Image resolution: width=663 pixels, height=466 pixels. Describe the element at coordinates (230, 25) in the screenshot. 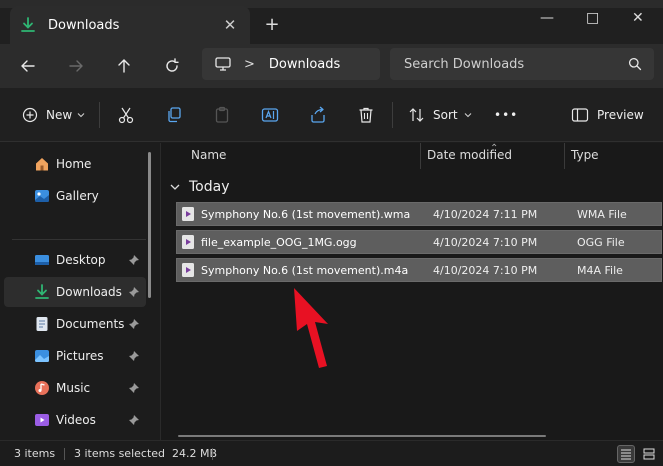

I see `close-tab-icon: ✕` at that location.